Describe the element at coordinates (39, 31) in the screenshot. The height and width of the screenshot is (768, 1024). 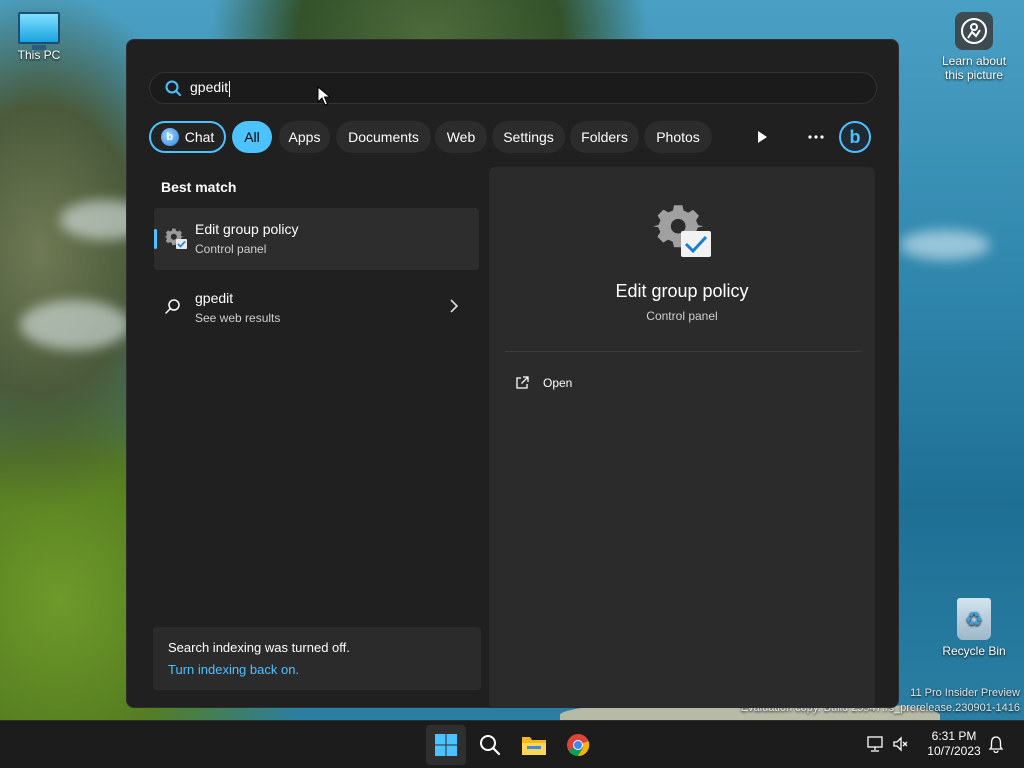
I see `monitor-icon` at that location.